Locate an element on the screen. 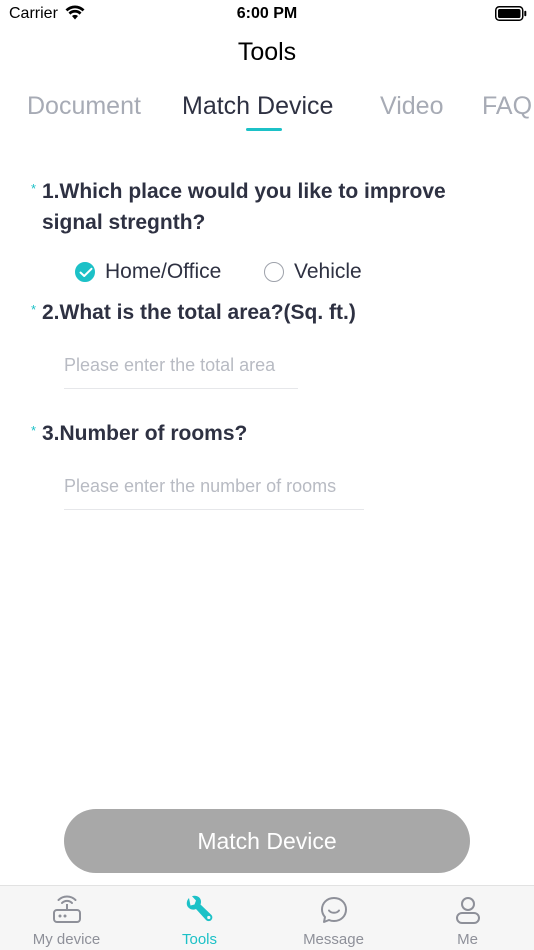  clock: 6:00 PM is located at coordinates (267, 13).